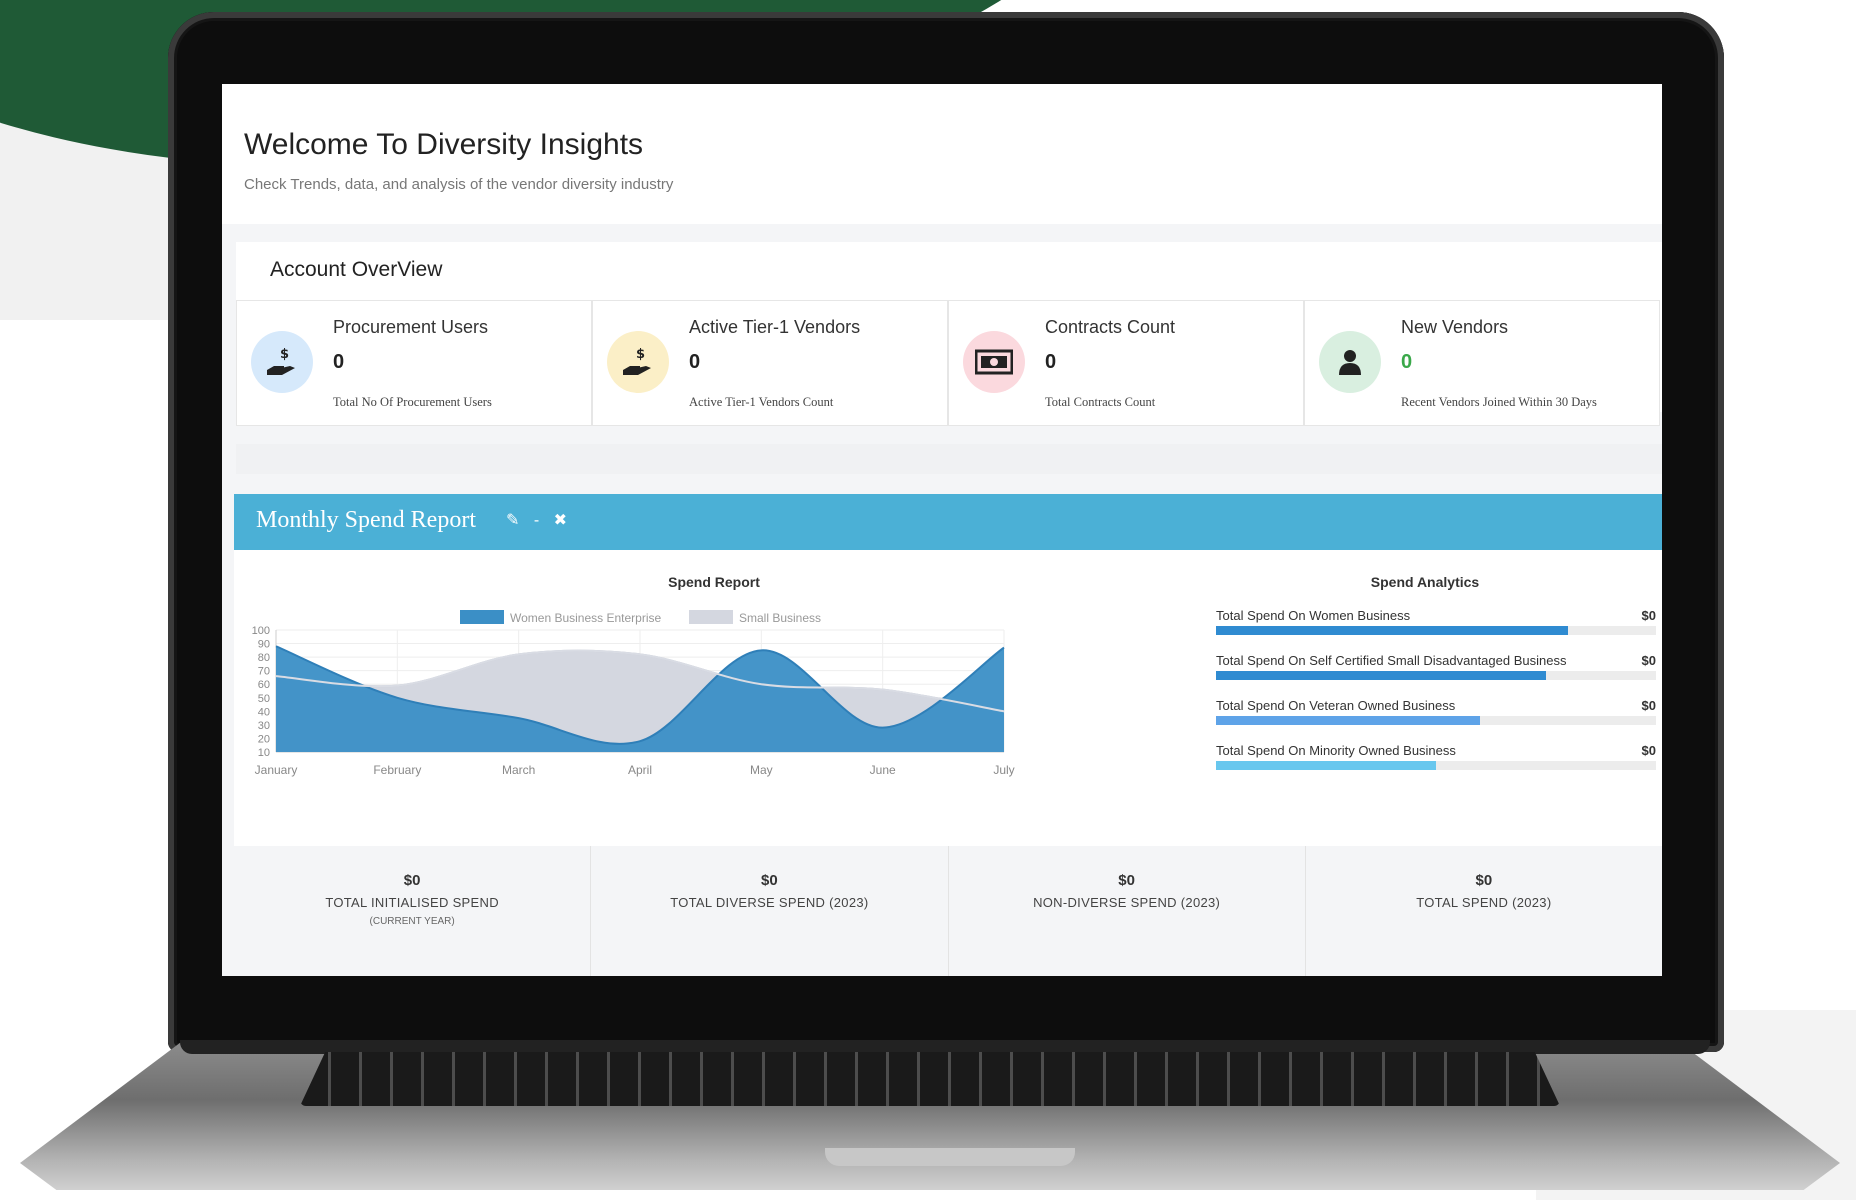 This screenshot has width=1856, height=1203. Describe the element at coordinates (1336, 705) in the screenshot. I see `analytics-label: Total Spend On Veteran Owned Business` at that location.